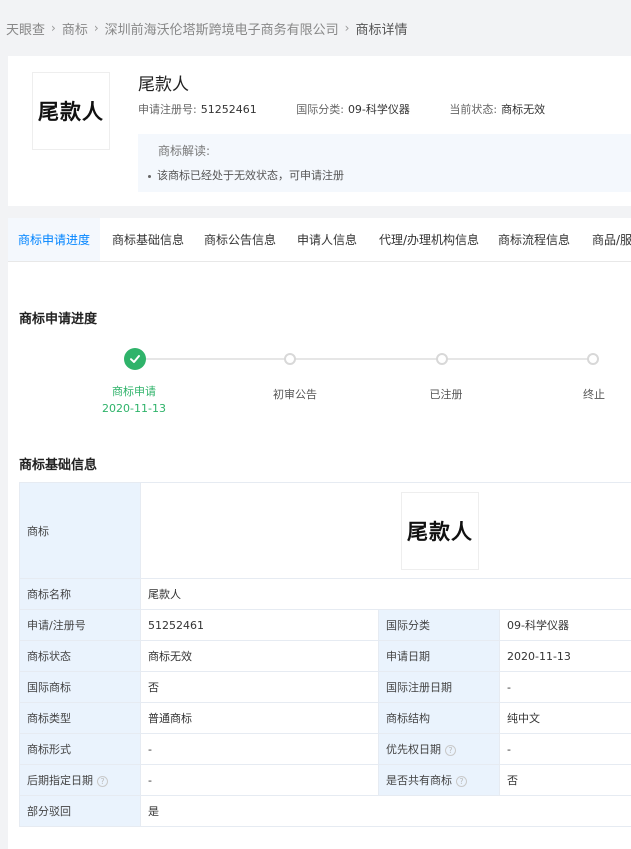  What do you see at coordinates (135, 359) in the screenshot?
I see `check-icon` at bounding box center [135, 359].